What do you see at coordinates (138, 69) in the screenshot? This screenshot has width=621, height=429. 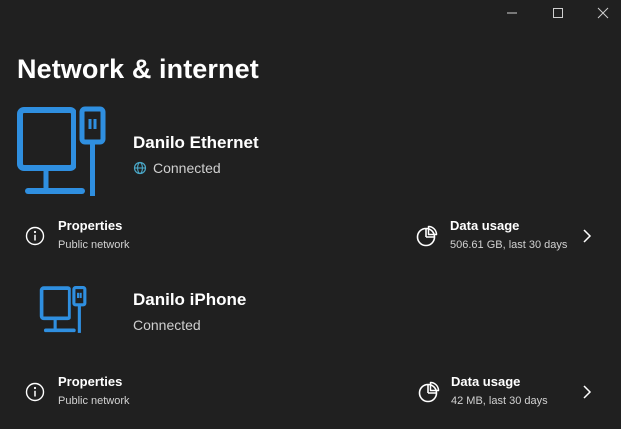 I see `page-title: Network & internet` at bounding box center [138, 69].